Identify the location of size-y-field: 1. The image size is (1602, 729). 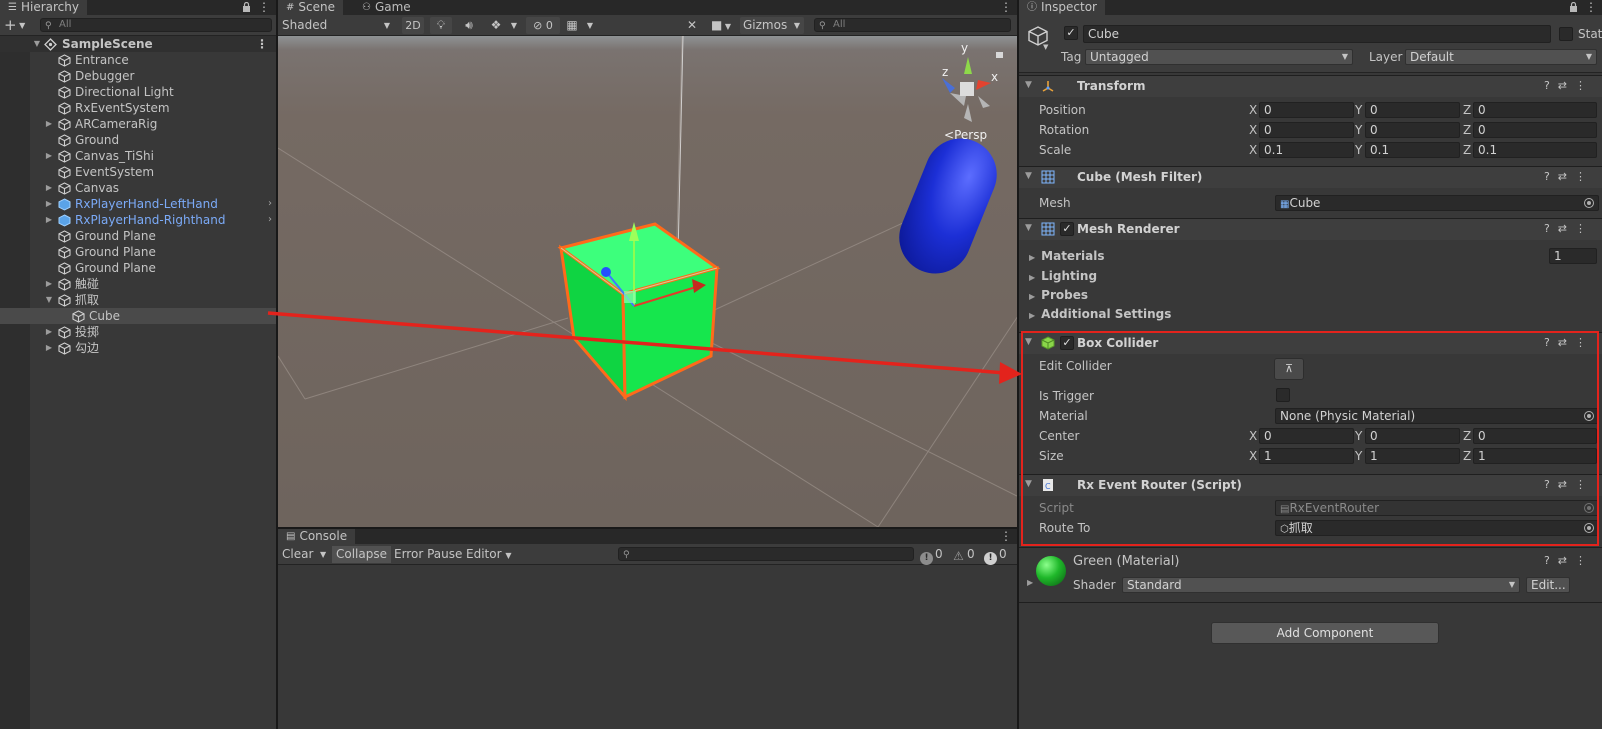
(1412, 456).